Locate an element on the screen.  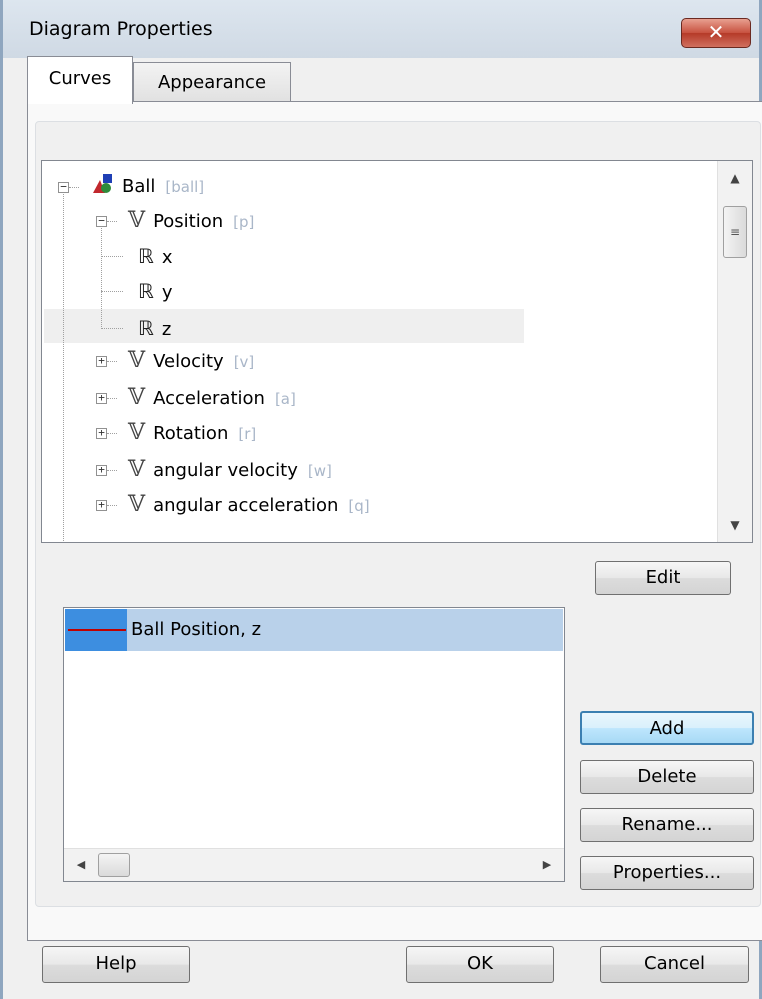
edit-button-label: Edit is located at coordinates (663, 577).